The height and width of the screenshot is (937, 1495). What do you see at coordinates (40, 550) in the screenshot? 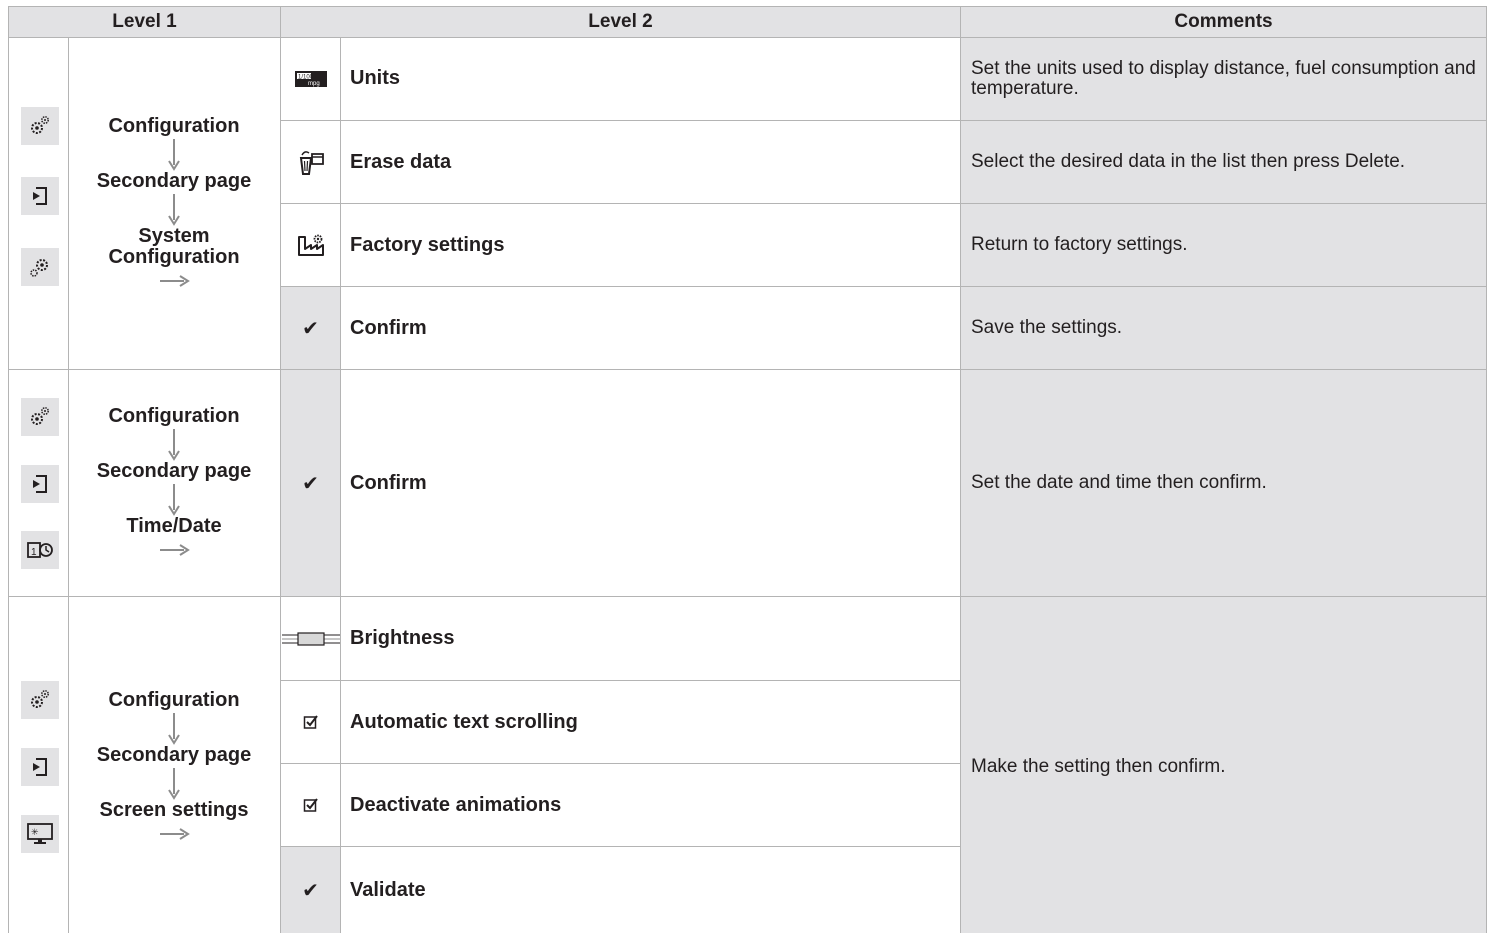
I see `calendar-clock-icon: 1` at bounding box center [40, 550].